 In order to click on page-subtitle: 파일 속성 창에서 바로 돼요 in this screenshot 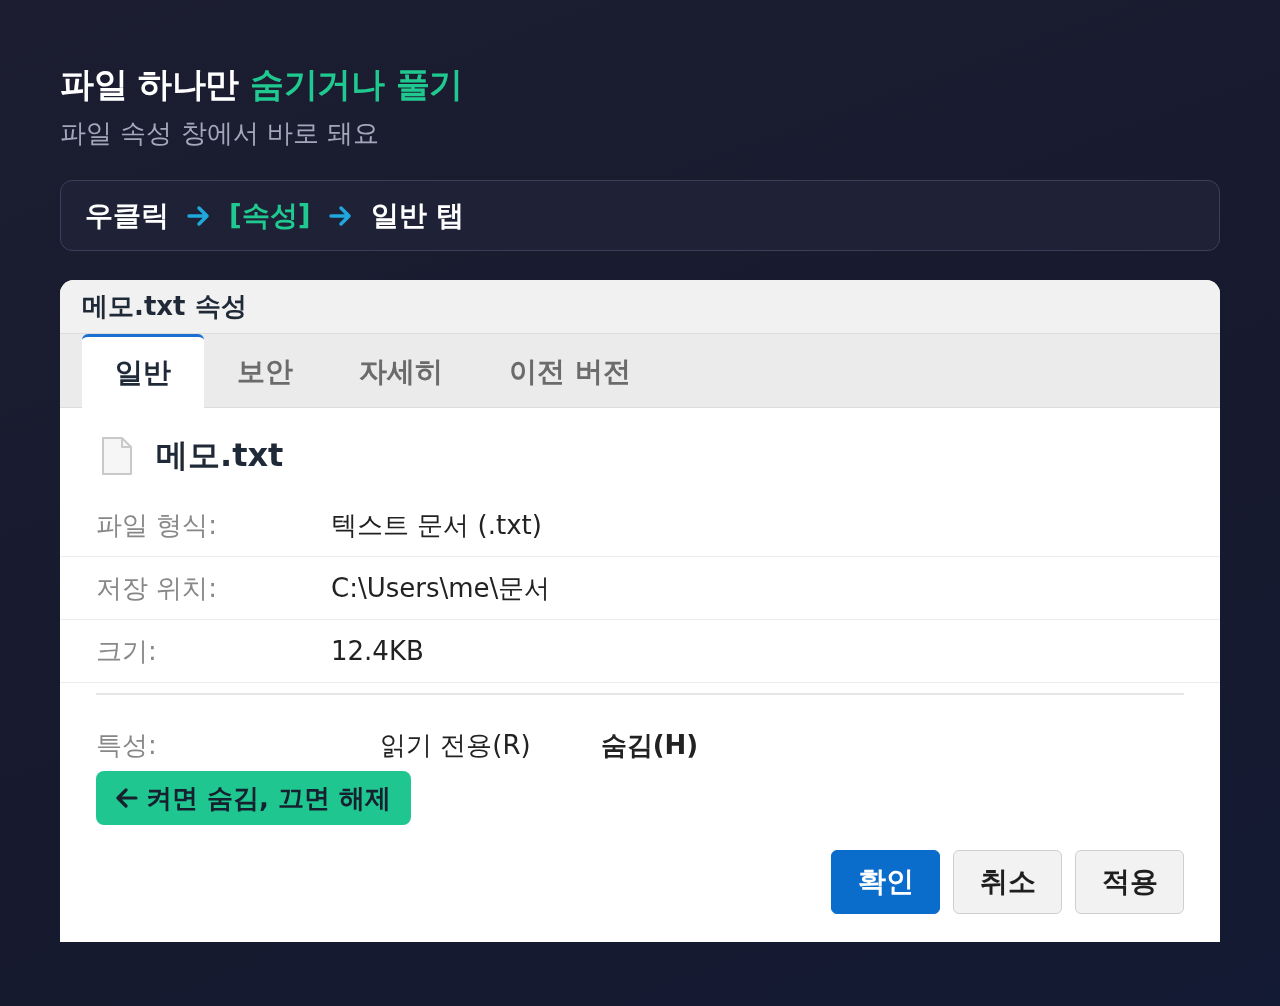, I will do `click(220, 133)`.